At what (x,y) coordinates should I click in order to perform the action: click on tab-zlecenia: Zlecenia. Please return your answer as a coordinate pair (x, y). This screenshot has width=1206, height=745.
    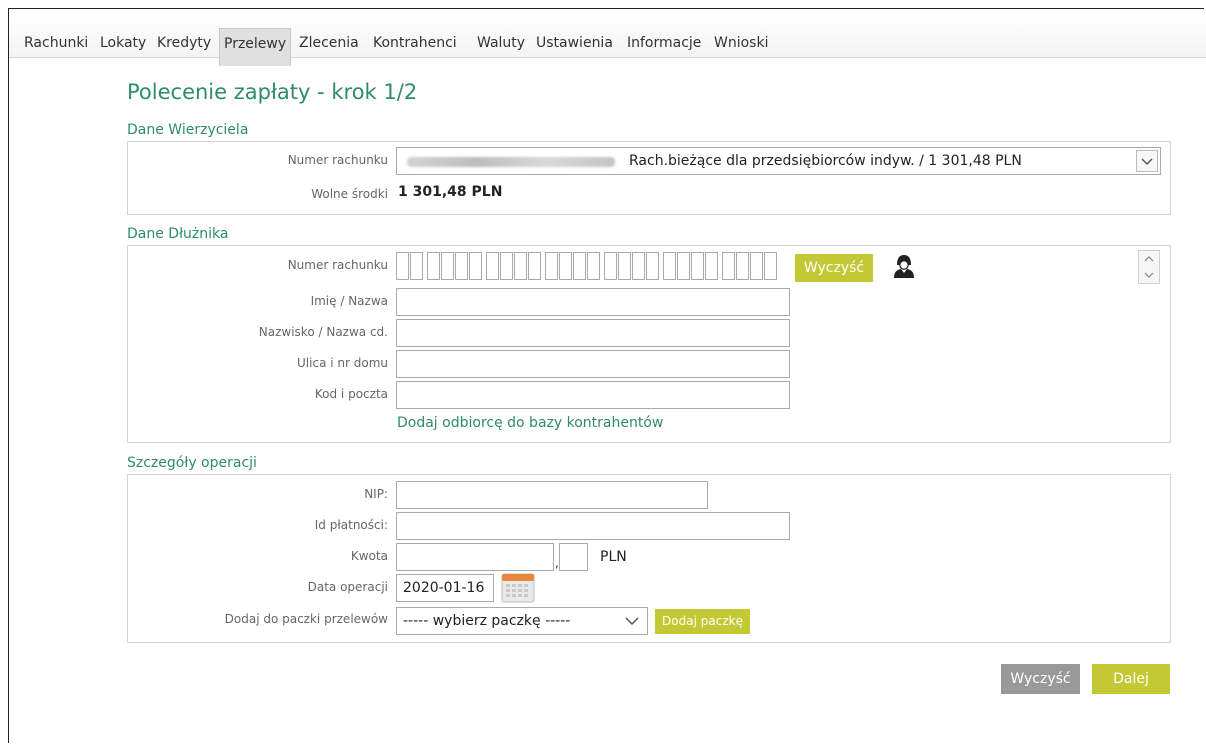
    Looking at the image, I should click on (329, 48).